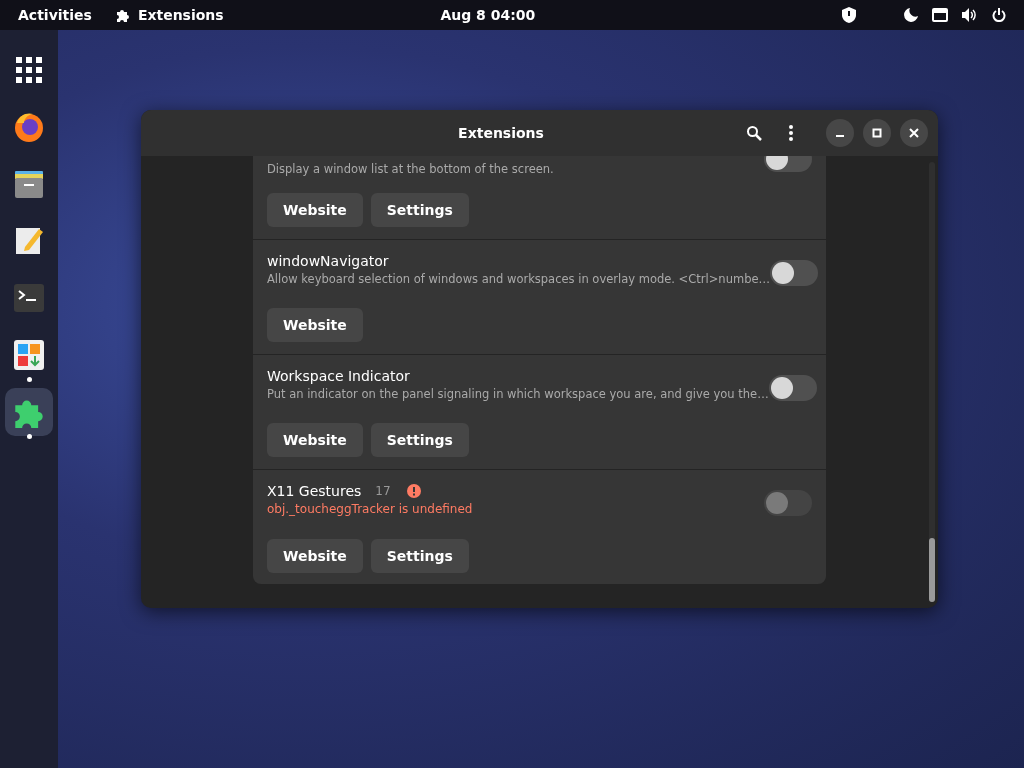 The width and height of the screenshot is (1024, 768). I want to click on close-button, so click(914, 133).